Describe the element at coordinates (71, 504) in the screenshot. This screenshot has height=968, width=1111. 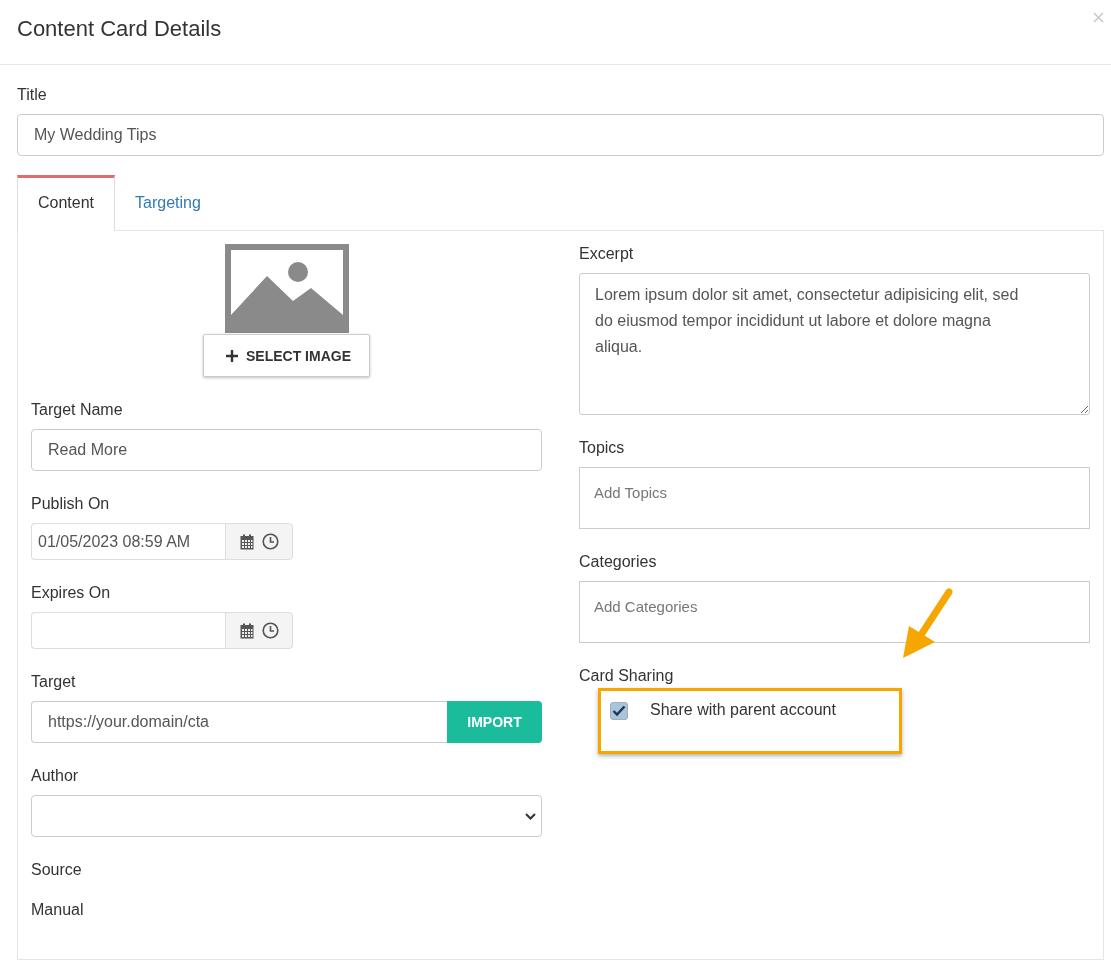
I see `field-label: Publish On` at that location.